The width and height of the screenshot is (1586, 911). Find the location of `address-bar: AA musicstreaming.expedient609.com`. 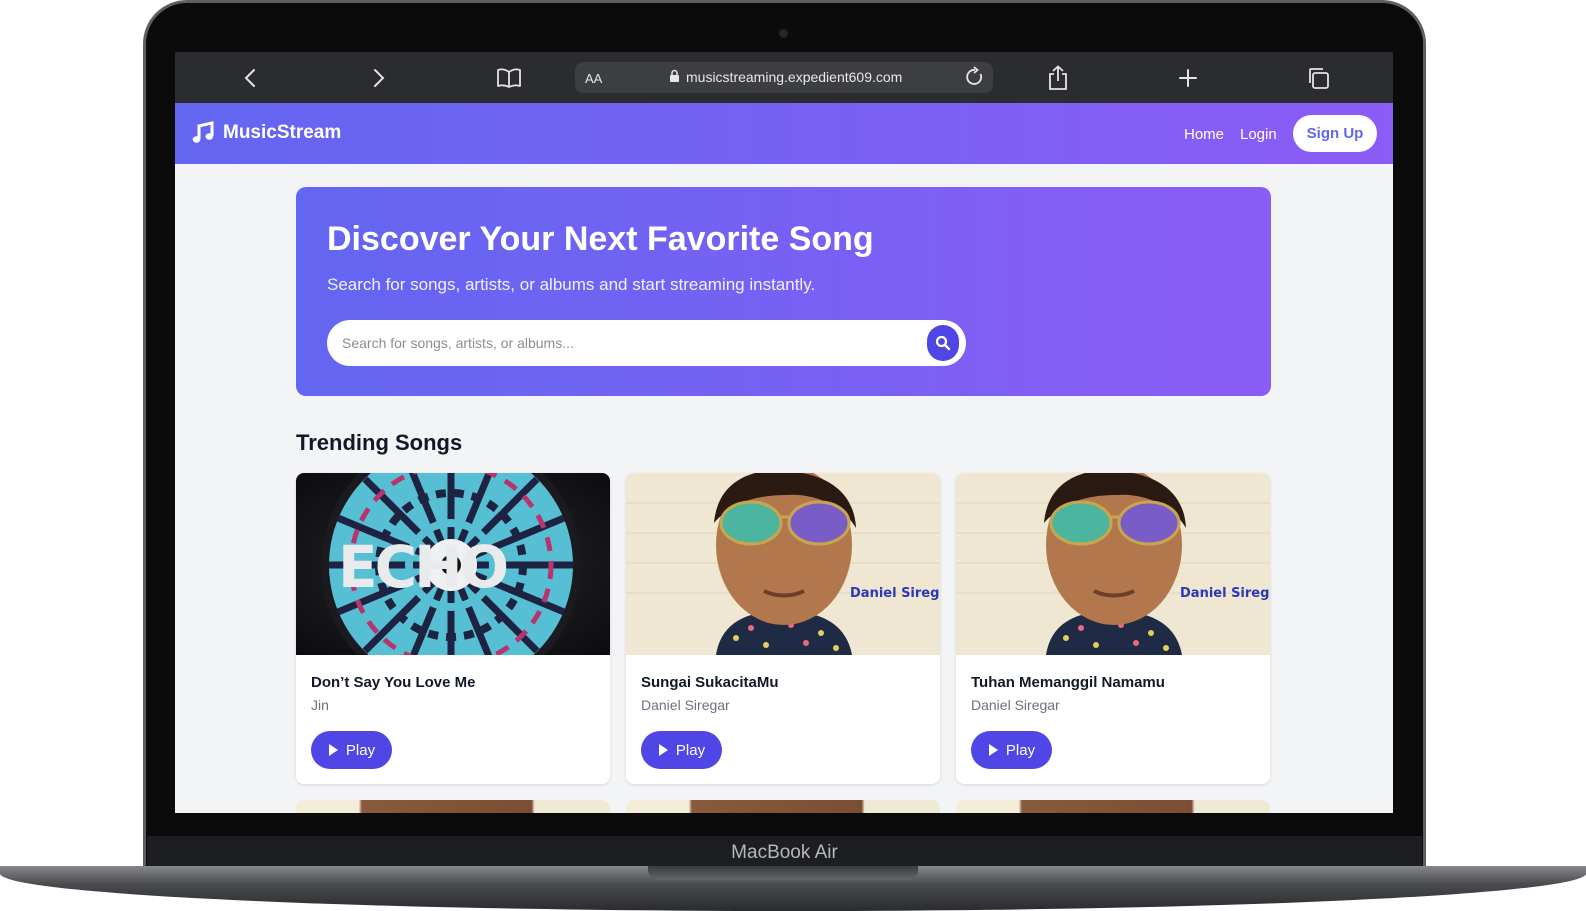

address-bar: AA musicstreaming.expedient609.com is located at coordinates (784, 77).